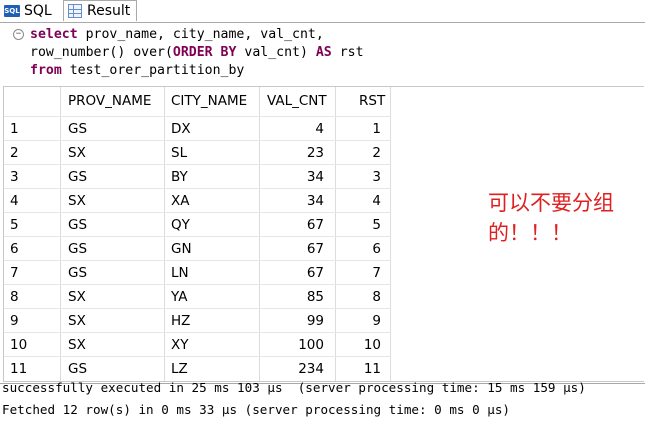 The height and width of the screenshot is (427, 645). I want to click on row-number: 10, so click(30, 345).